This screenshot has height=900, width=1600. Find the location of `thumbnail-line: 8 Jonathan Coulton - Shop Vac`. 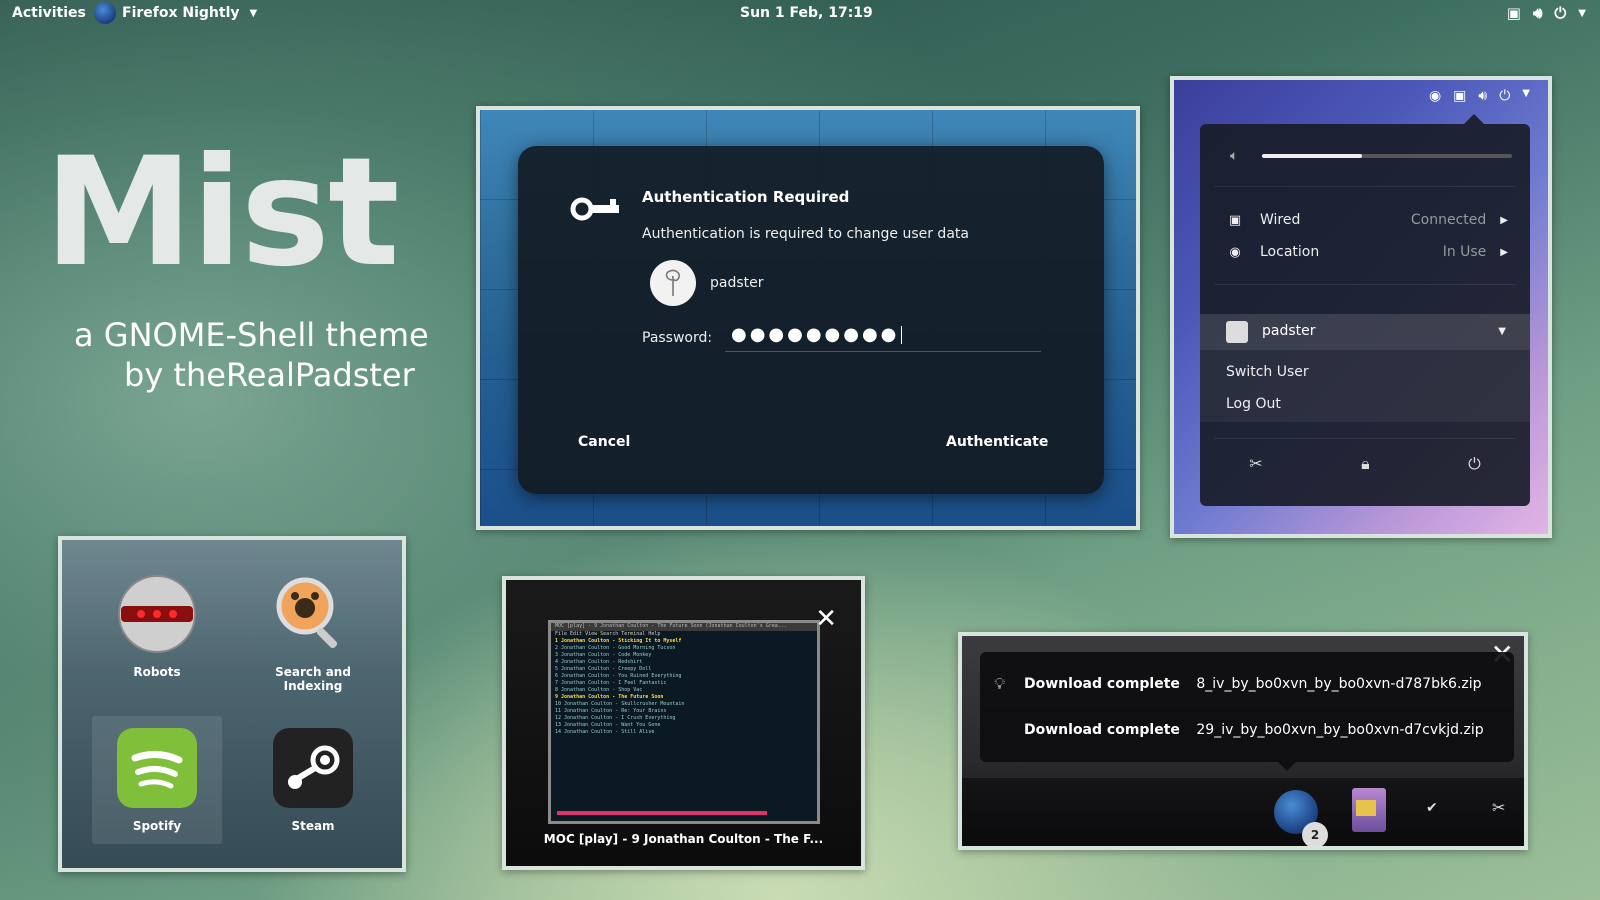

thumbnail-line: 8 Jonathan Coulton - Shop Vac is located at coordinates (599, 690).